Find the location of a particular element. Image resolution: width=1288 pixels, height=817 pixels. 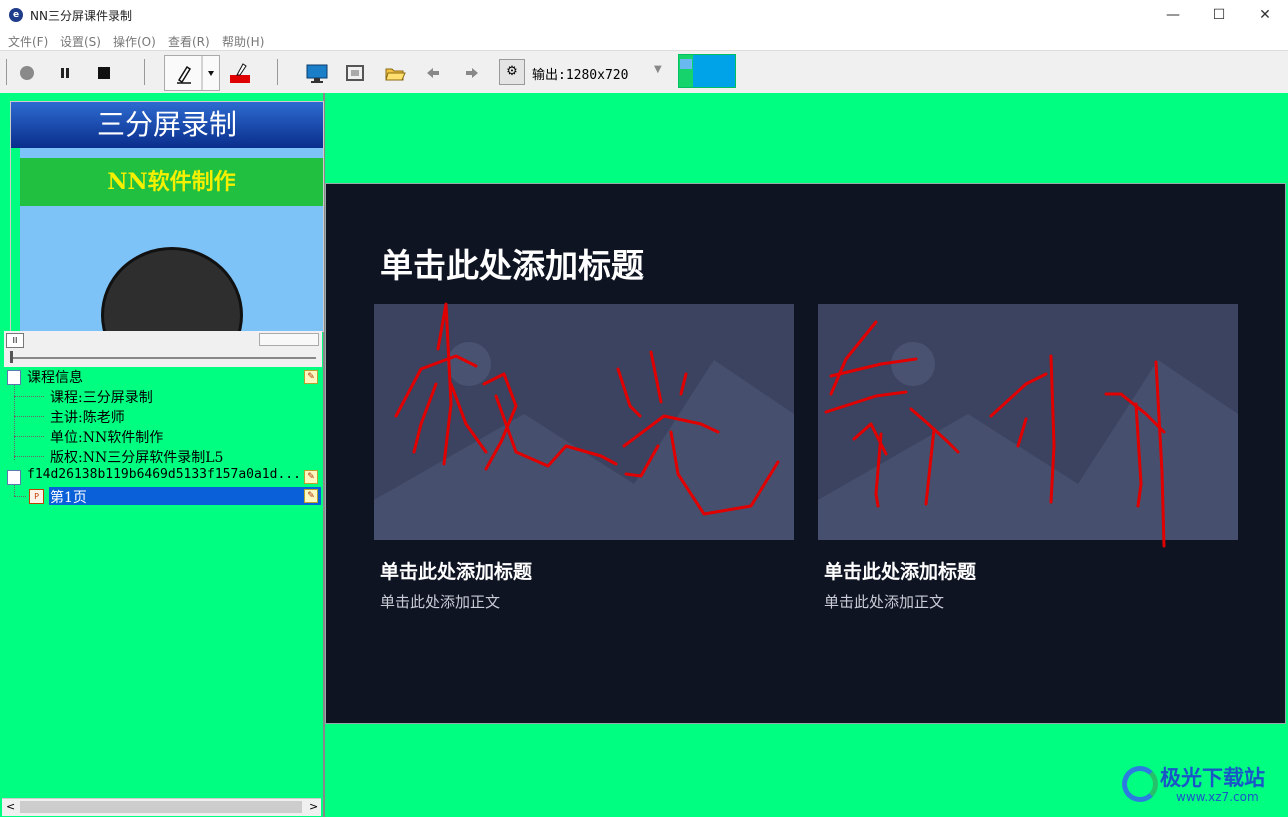

preview-banner: 三分屏录制 is located at coordinates (167, 125).